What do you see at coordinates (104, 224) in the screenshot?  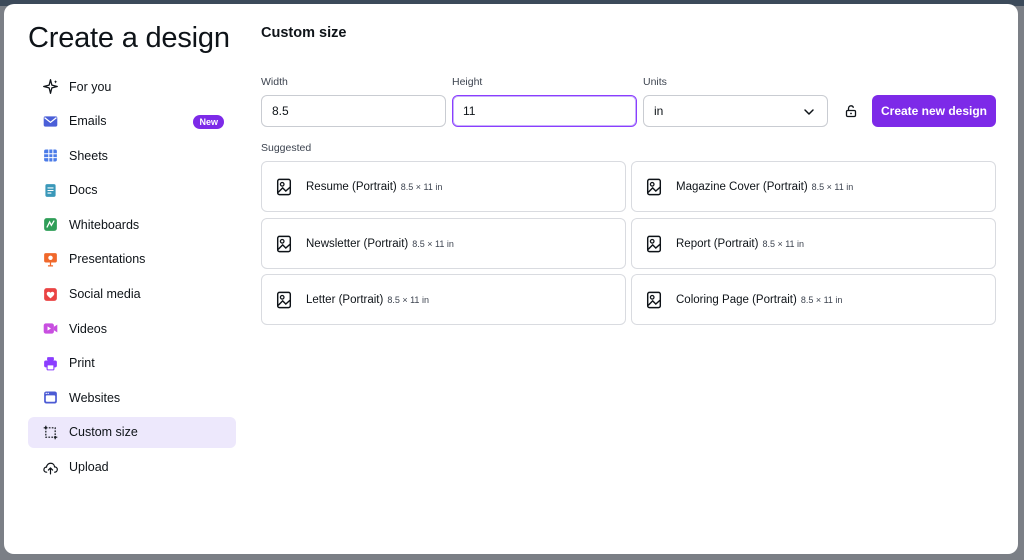 I see `sidebar-item-label: Whiteboards` at bounding box center [104, 224].